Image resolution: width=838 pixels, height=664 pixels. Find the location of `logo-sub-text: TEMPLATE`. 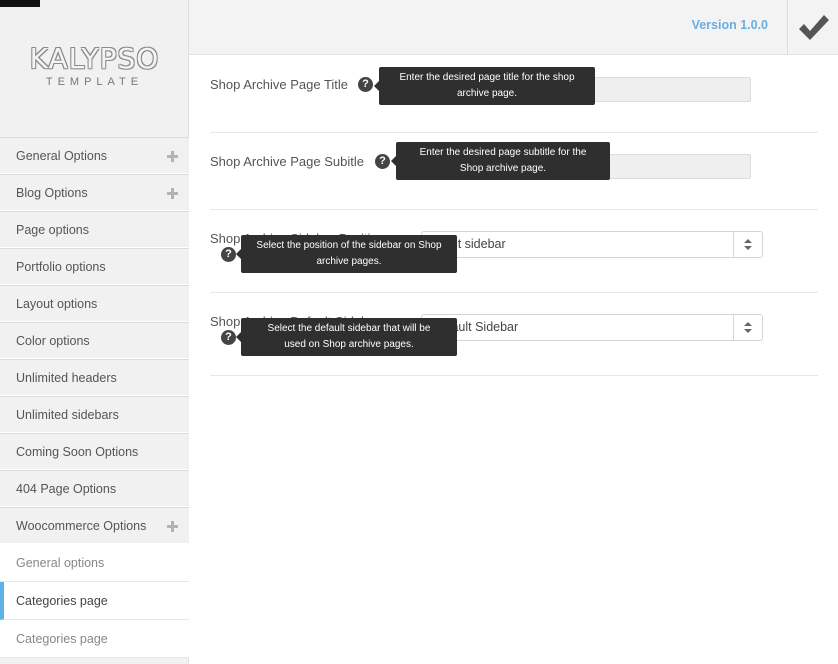

logo-sub-text: TEMPLATE is located at coordinates (94, 82).